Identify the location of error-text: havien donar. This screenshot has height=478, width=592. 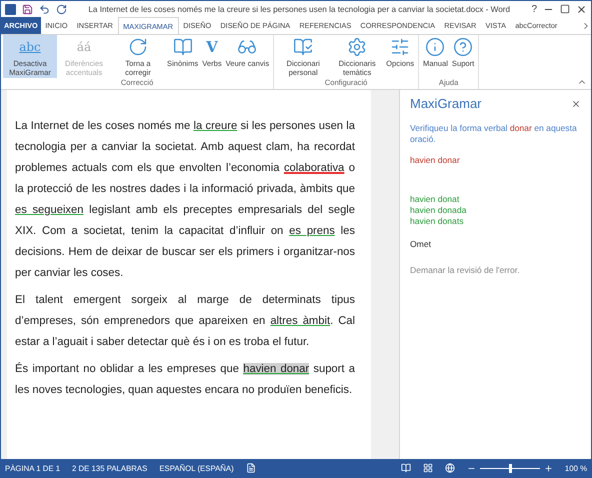
(435, 160).